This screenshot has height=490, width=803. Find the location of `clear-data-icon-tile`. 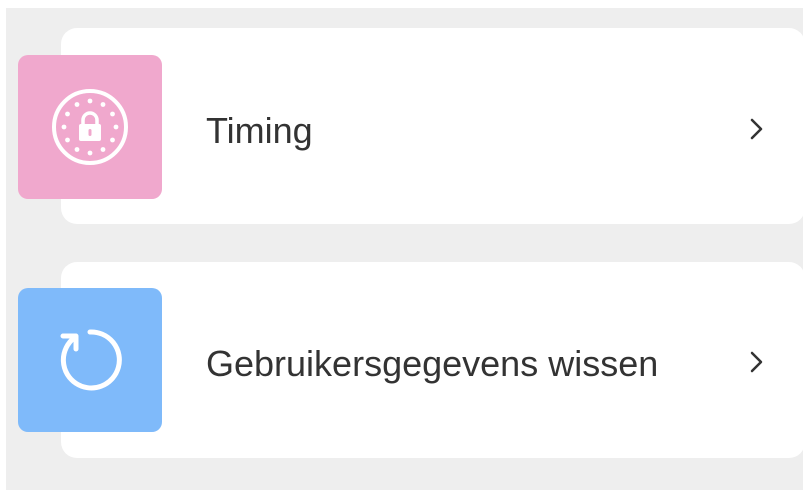

clear-data-icon-tile is located at coordinates (90, 360).